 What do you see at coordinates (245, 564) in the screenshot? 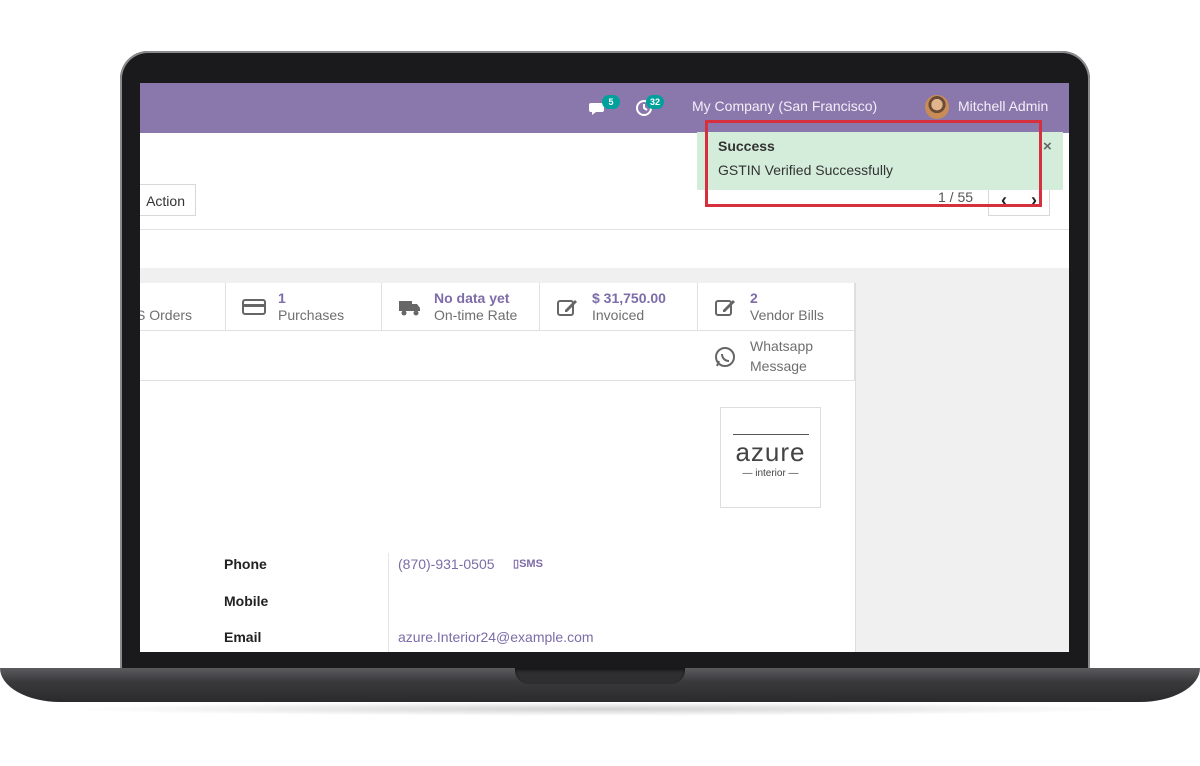
I see `phone-label: Phone` at bounding box center [245, 564].